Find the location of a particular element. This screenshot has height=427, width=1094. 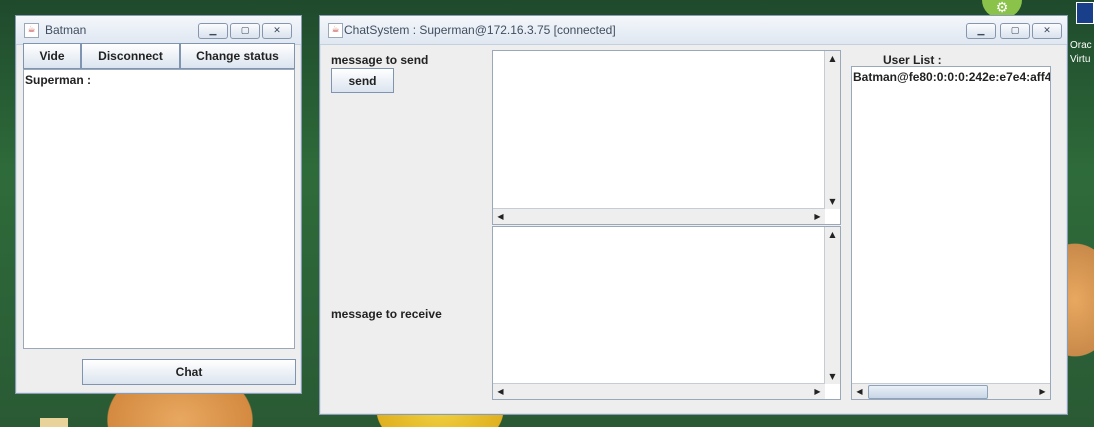

batman-titlebar: ☕ Batman ▁ ▢ ✕ is located at coordinates (158, 30).